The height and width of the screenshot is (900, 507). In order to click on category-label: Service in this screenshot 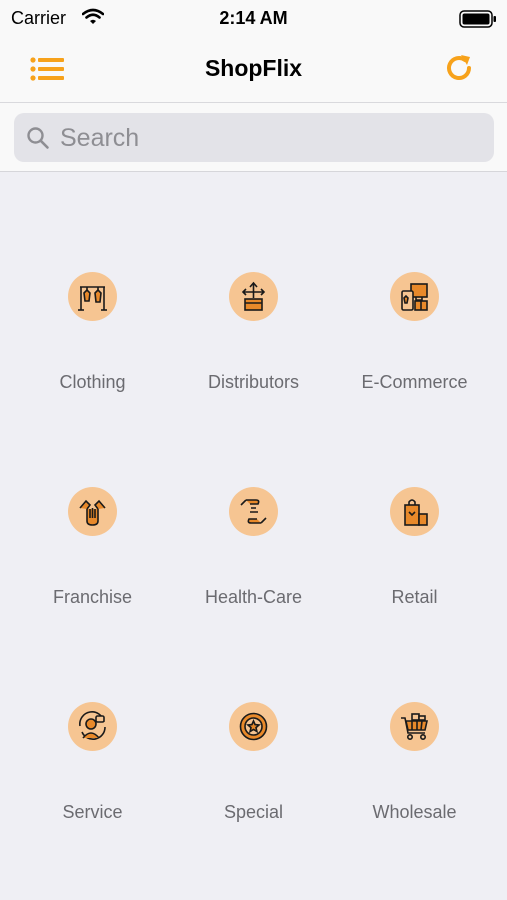, I will do `click(92, 812)`.